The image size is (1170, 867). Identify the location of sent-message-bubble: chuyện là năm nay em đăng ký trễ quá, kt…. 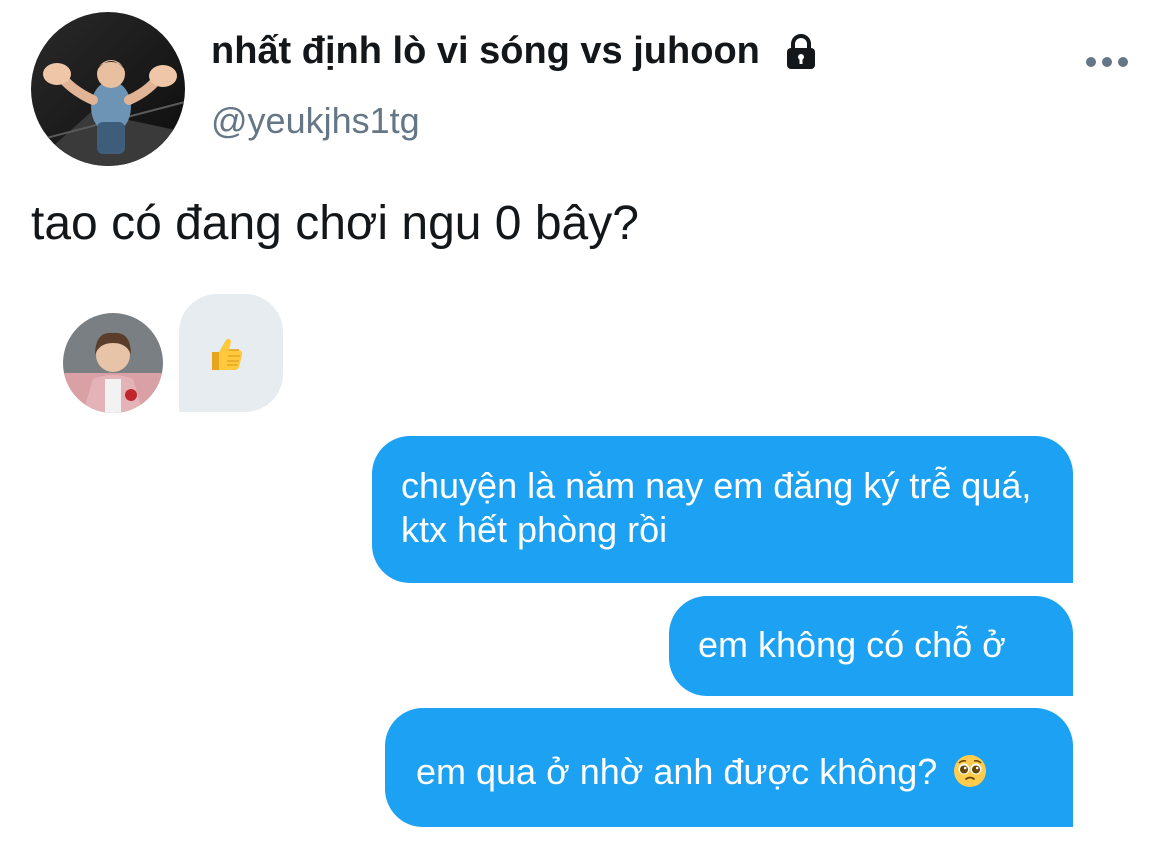
(722, 509).